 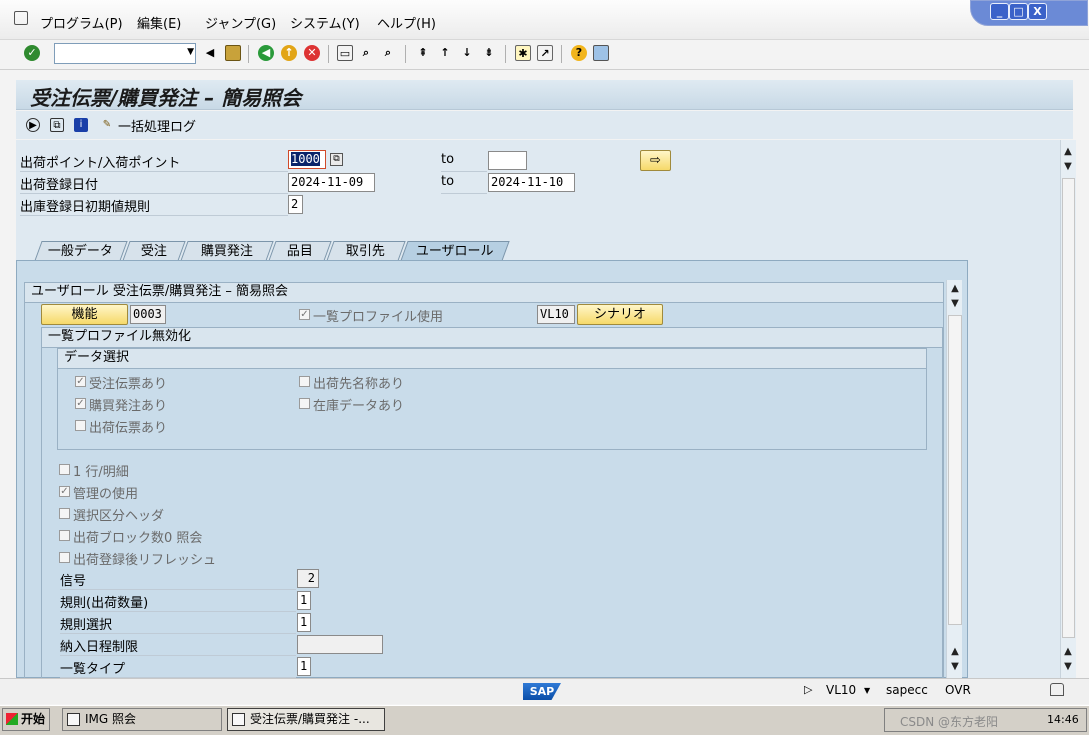 What do you see at coordinates (295, 204) in the screenshot?
I see `default-rule-field: 2` at bounding box center [295, 204].